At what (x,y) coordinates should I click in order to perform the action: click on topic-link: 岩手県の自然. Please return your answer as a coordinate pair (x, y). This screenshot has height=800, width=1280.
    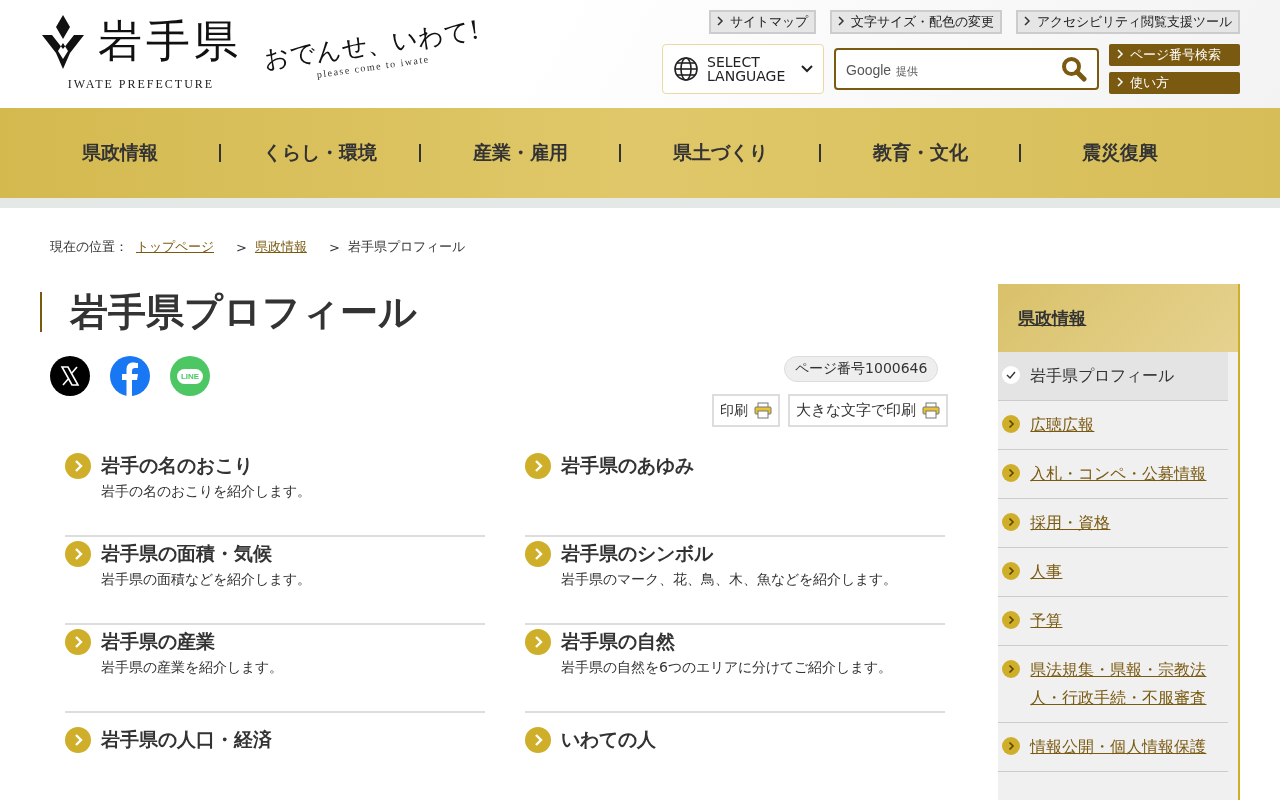
    Looking at the image, I should click on (618, 642).